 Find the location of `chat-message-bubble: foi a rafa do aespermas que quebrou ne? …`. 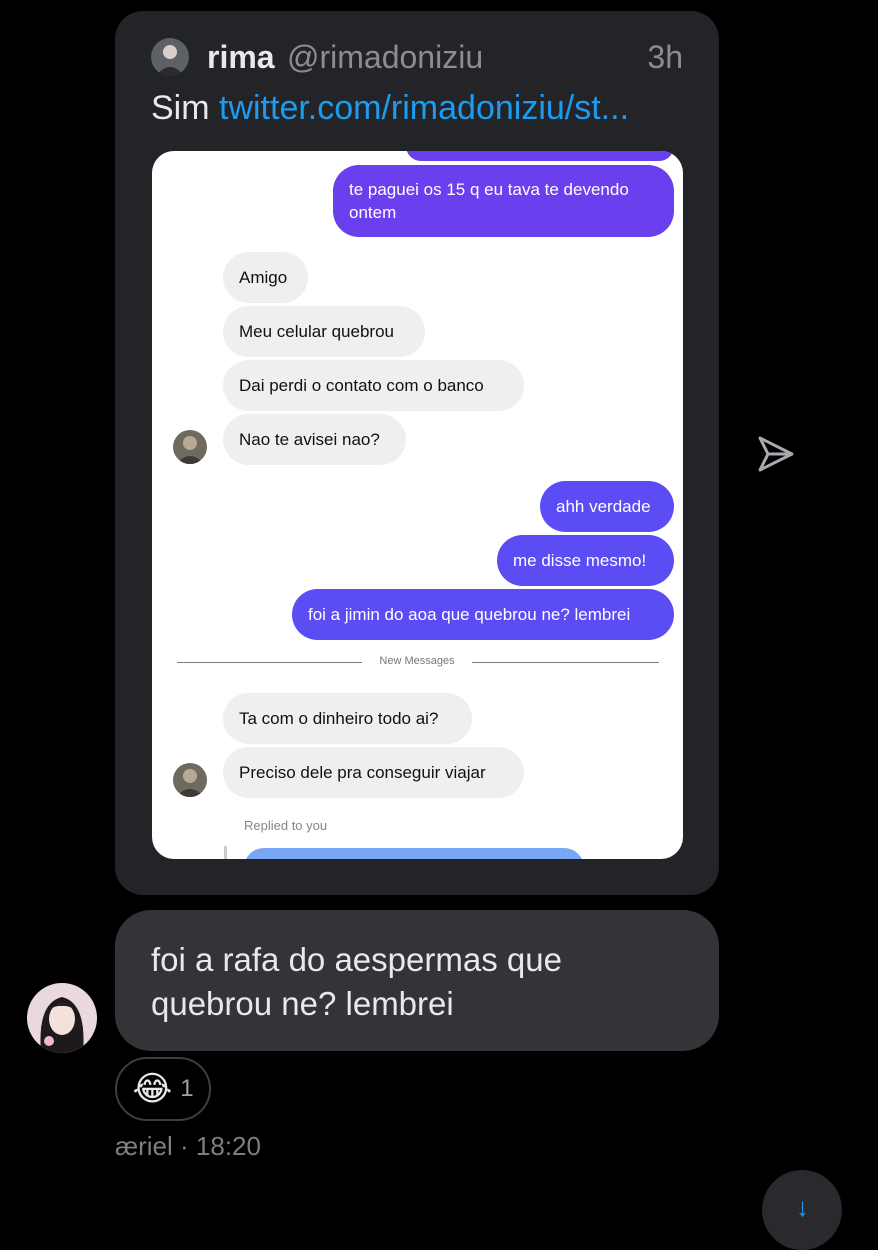

chat-message-bubble: foi a rafa do aespermas que quebrou ne? … is located at coordinates (417, 980).